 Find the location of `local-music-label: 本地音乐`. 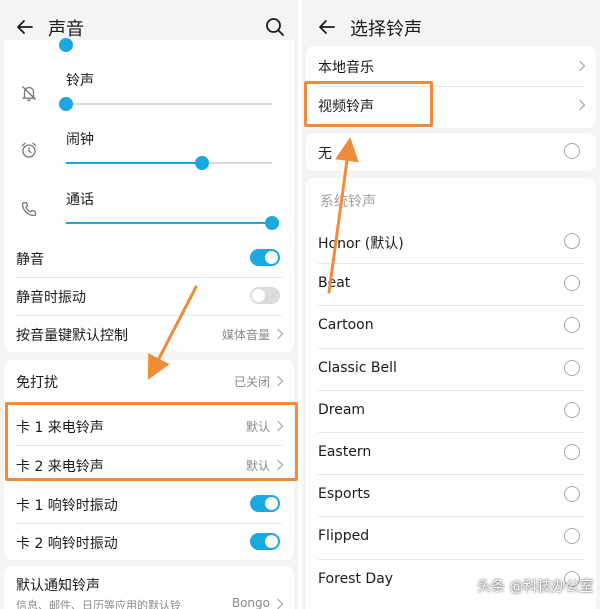

local-music-label: 本地音乐 is located at coordinates (346, 68).